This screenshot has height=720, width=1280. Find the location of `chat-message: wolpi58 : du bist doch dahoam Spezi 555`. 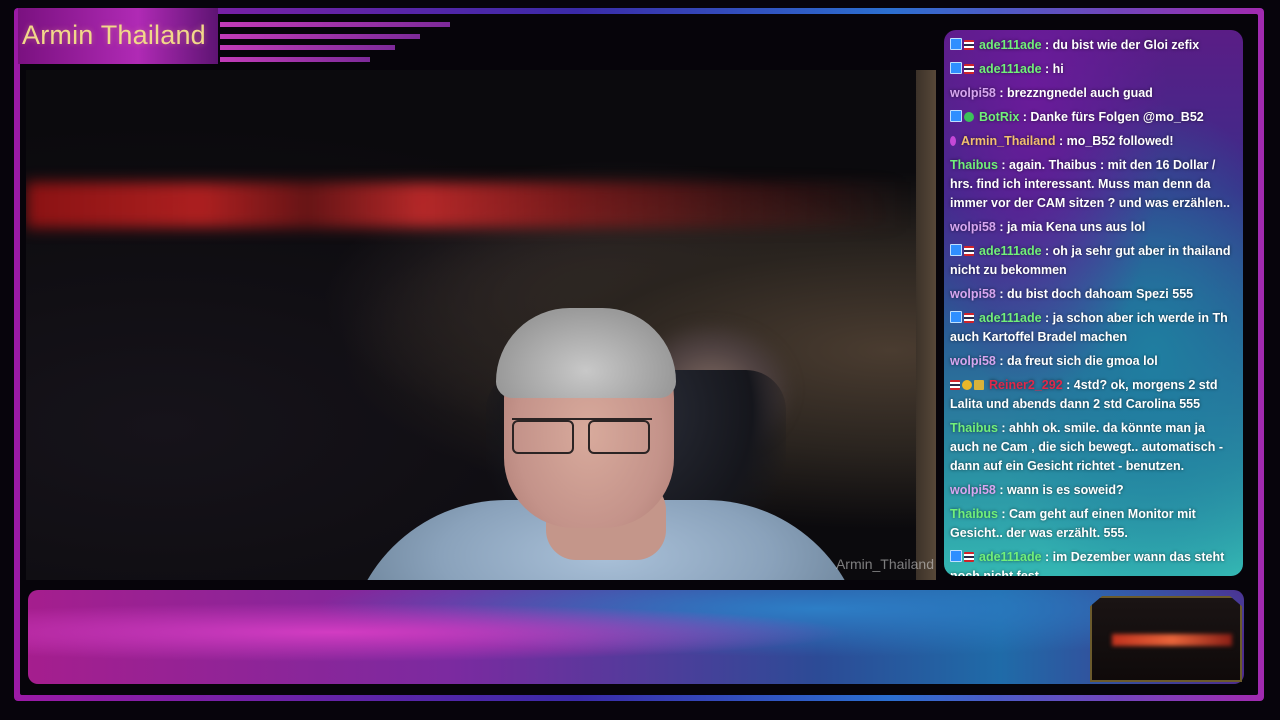

chat-message: wolpi58 : du bist doch dahoam Spezi 555 is located at coordinates (1072, 294).